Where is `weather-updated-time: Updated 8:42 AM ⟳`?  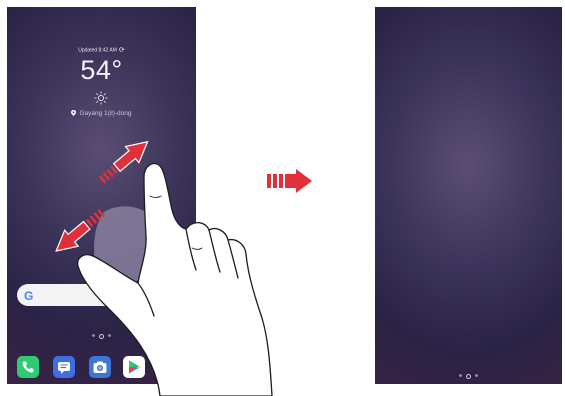
weather-updated-time: Updated 8:42 AM ⟳ is located at coordinates (101, 50).